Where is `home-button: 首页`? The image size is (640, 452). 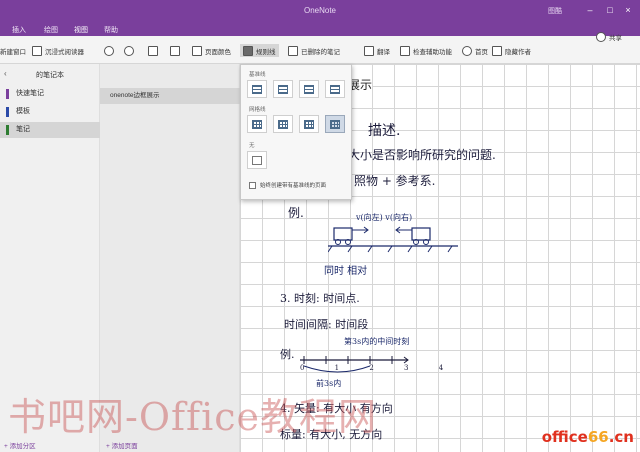
home-button: 首页 is located at coordinates (475, 50).